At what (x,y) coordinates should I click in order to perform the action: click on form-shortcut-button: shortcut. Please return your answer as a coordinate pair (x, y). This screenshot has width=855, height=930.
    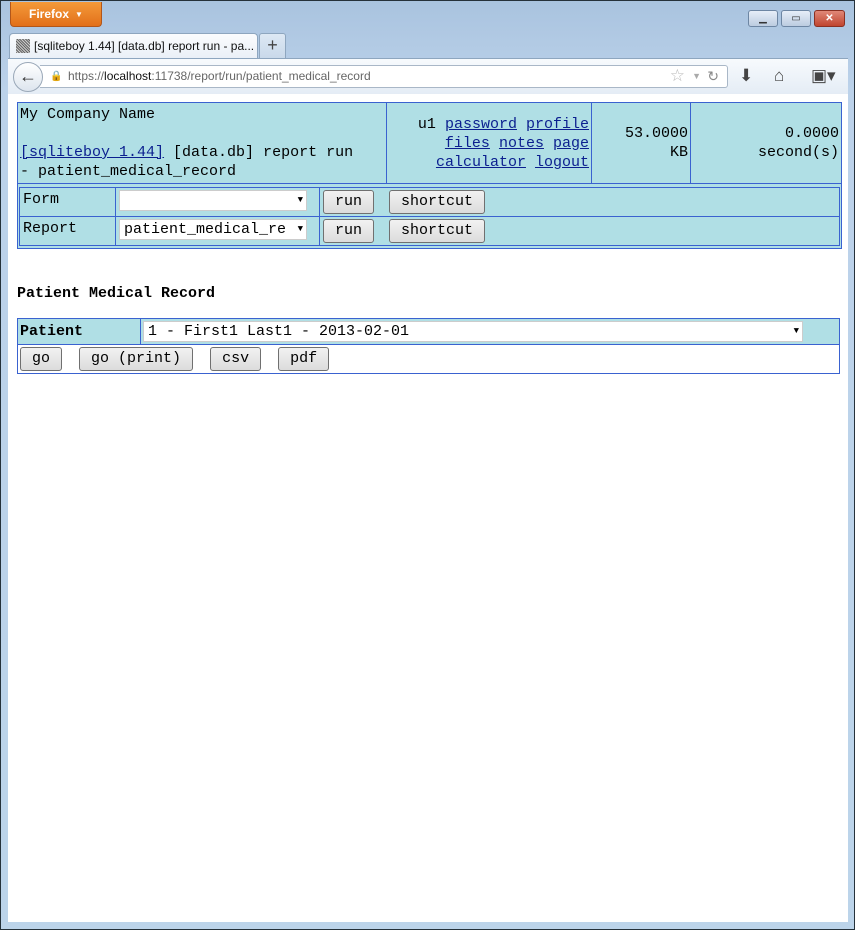
    Looking at the image, I should click on (437, 202).